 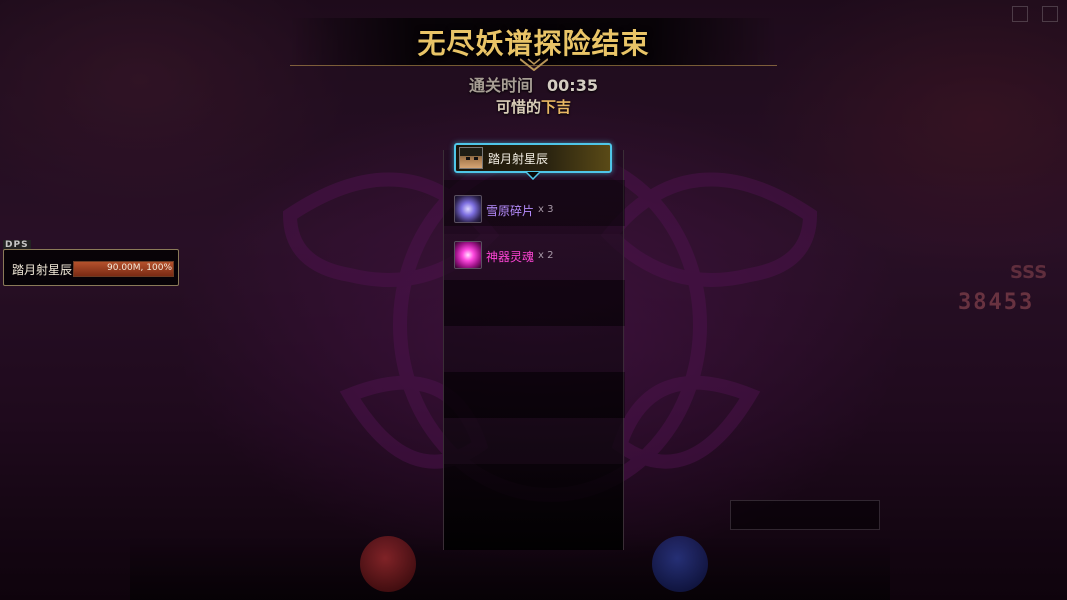 I want to click on card-pointer-icon, so click(x=533, y=176).